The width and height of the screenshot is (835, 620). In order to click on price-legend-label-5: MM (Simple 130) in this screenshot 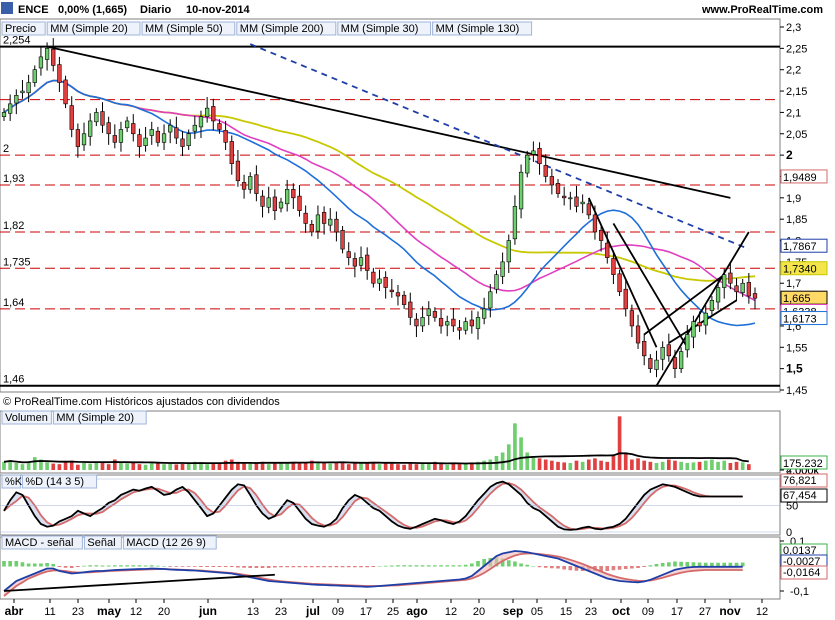, I will do `click(478, 29)`.